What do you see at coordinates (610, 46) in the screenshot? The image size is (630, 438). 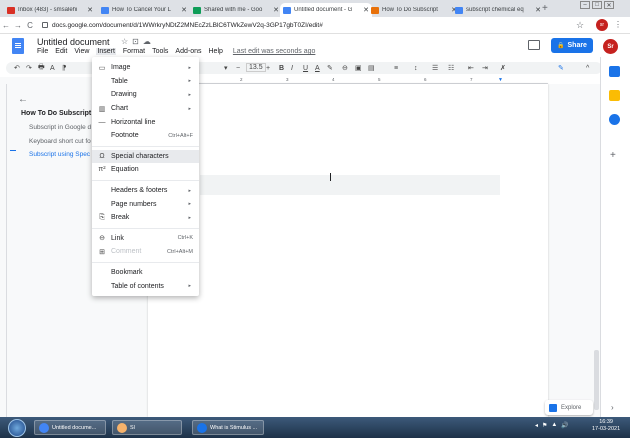 I see `avatar: Sr` at bounding box center [610, 46].